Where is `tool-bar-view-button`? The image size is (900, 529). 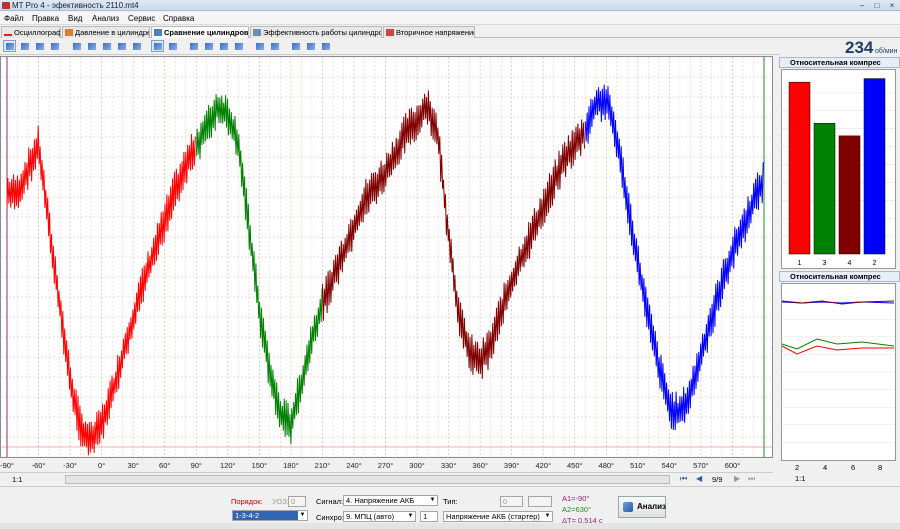 tool-bar-view-button is located at coordinates (157, 46).